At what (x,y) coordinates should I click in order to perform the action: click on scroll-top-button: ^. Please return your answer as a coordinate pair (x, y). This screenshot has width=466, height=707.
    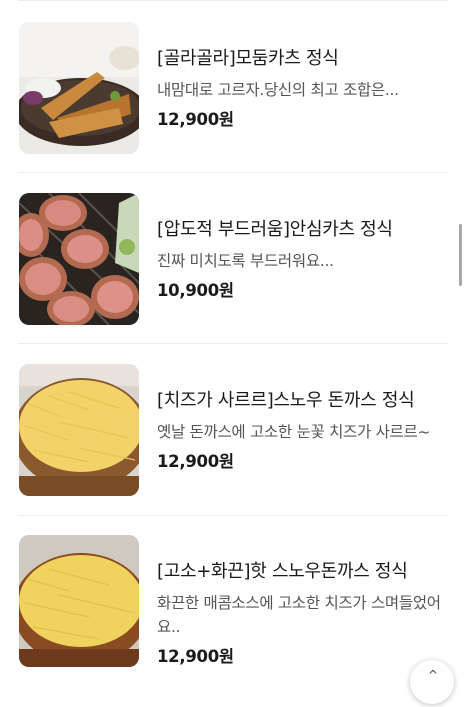
    Looking at the image, I should click on (432, 682).